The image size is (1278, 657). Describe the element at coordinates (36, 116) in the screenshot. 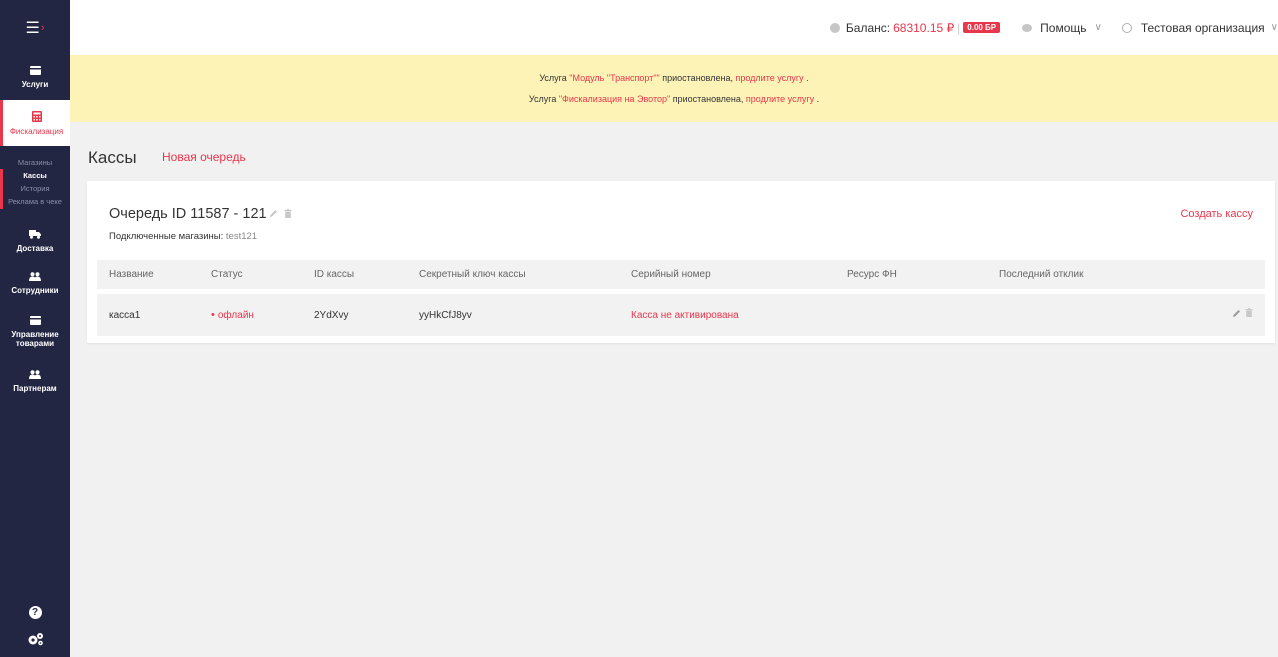

I see `calculator-icon` at that location.